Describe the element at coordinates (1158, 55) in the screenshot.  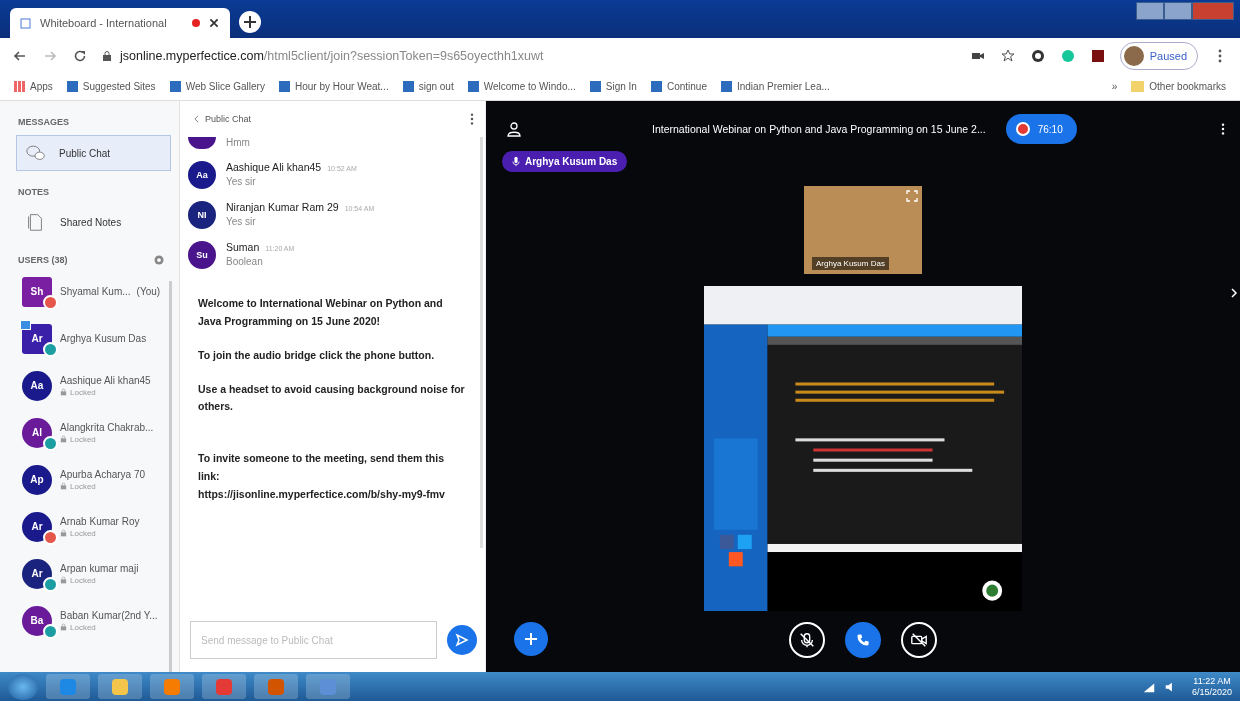
I see `profile-button: Paused` at that location.